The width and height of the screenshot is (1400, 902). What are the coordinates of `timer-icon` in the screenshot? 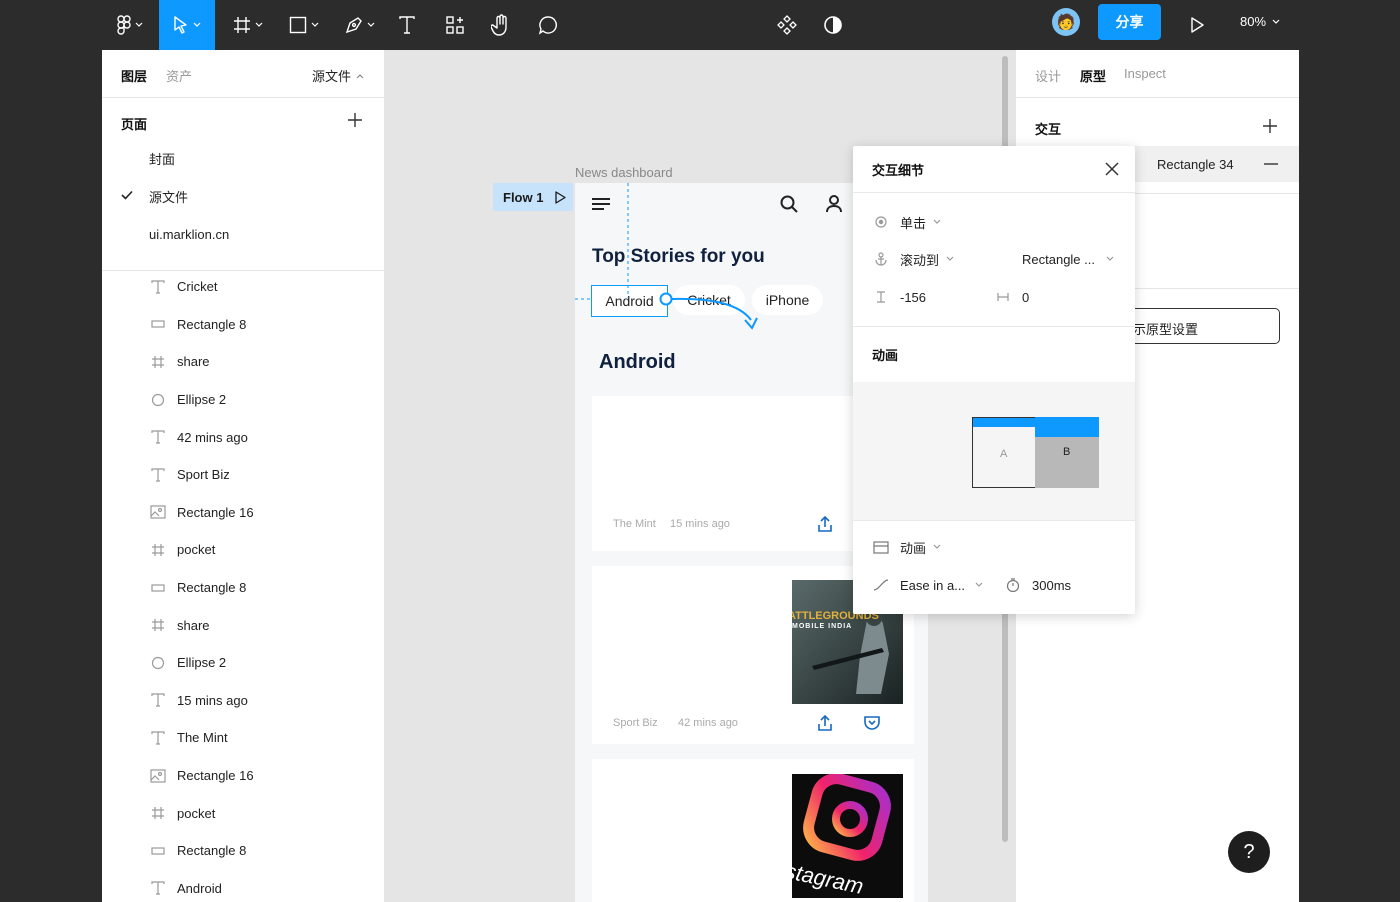 It's located at (1013, 585).